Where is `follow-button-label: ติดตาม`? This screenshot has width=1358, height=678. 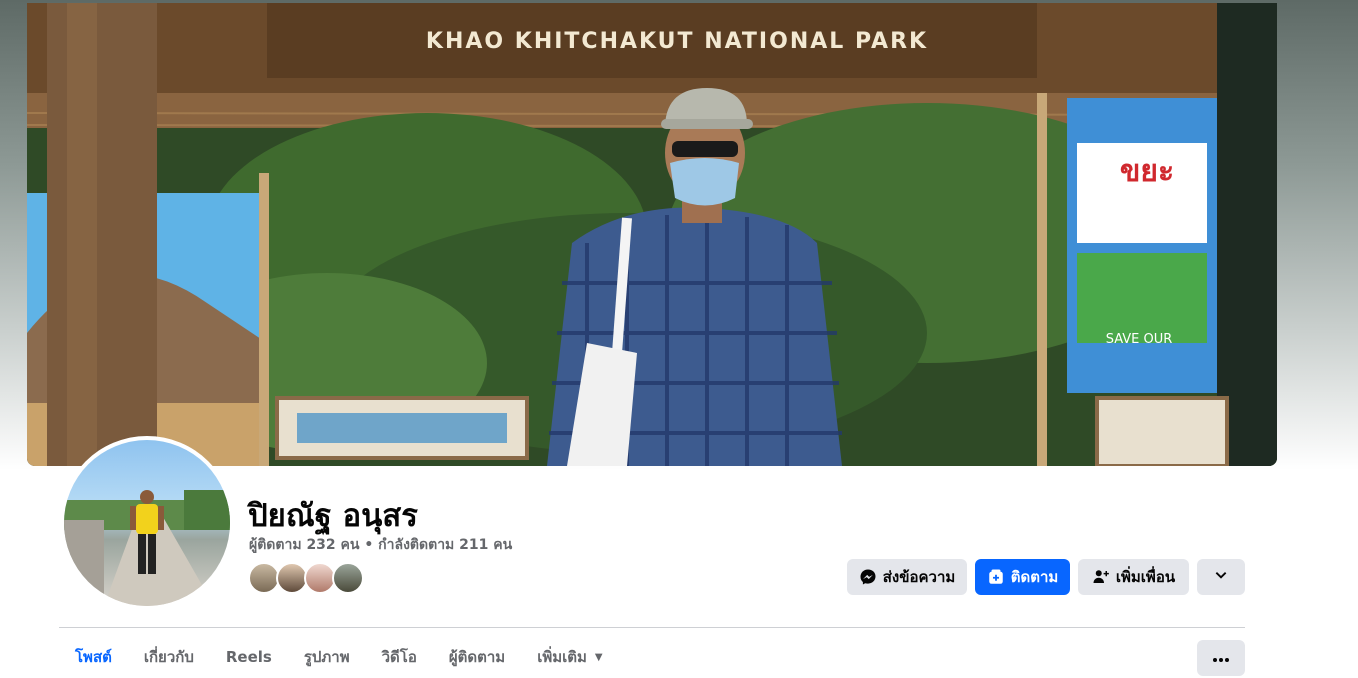 follow-button-label: ติดตาม is located at coordinates (1034, 577).